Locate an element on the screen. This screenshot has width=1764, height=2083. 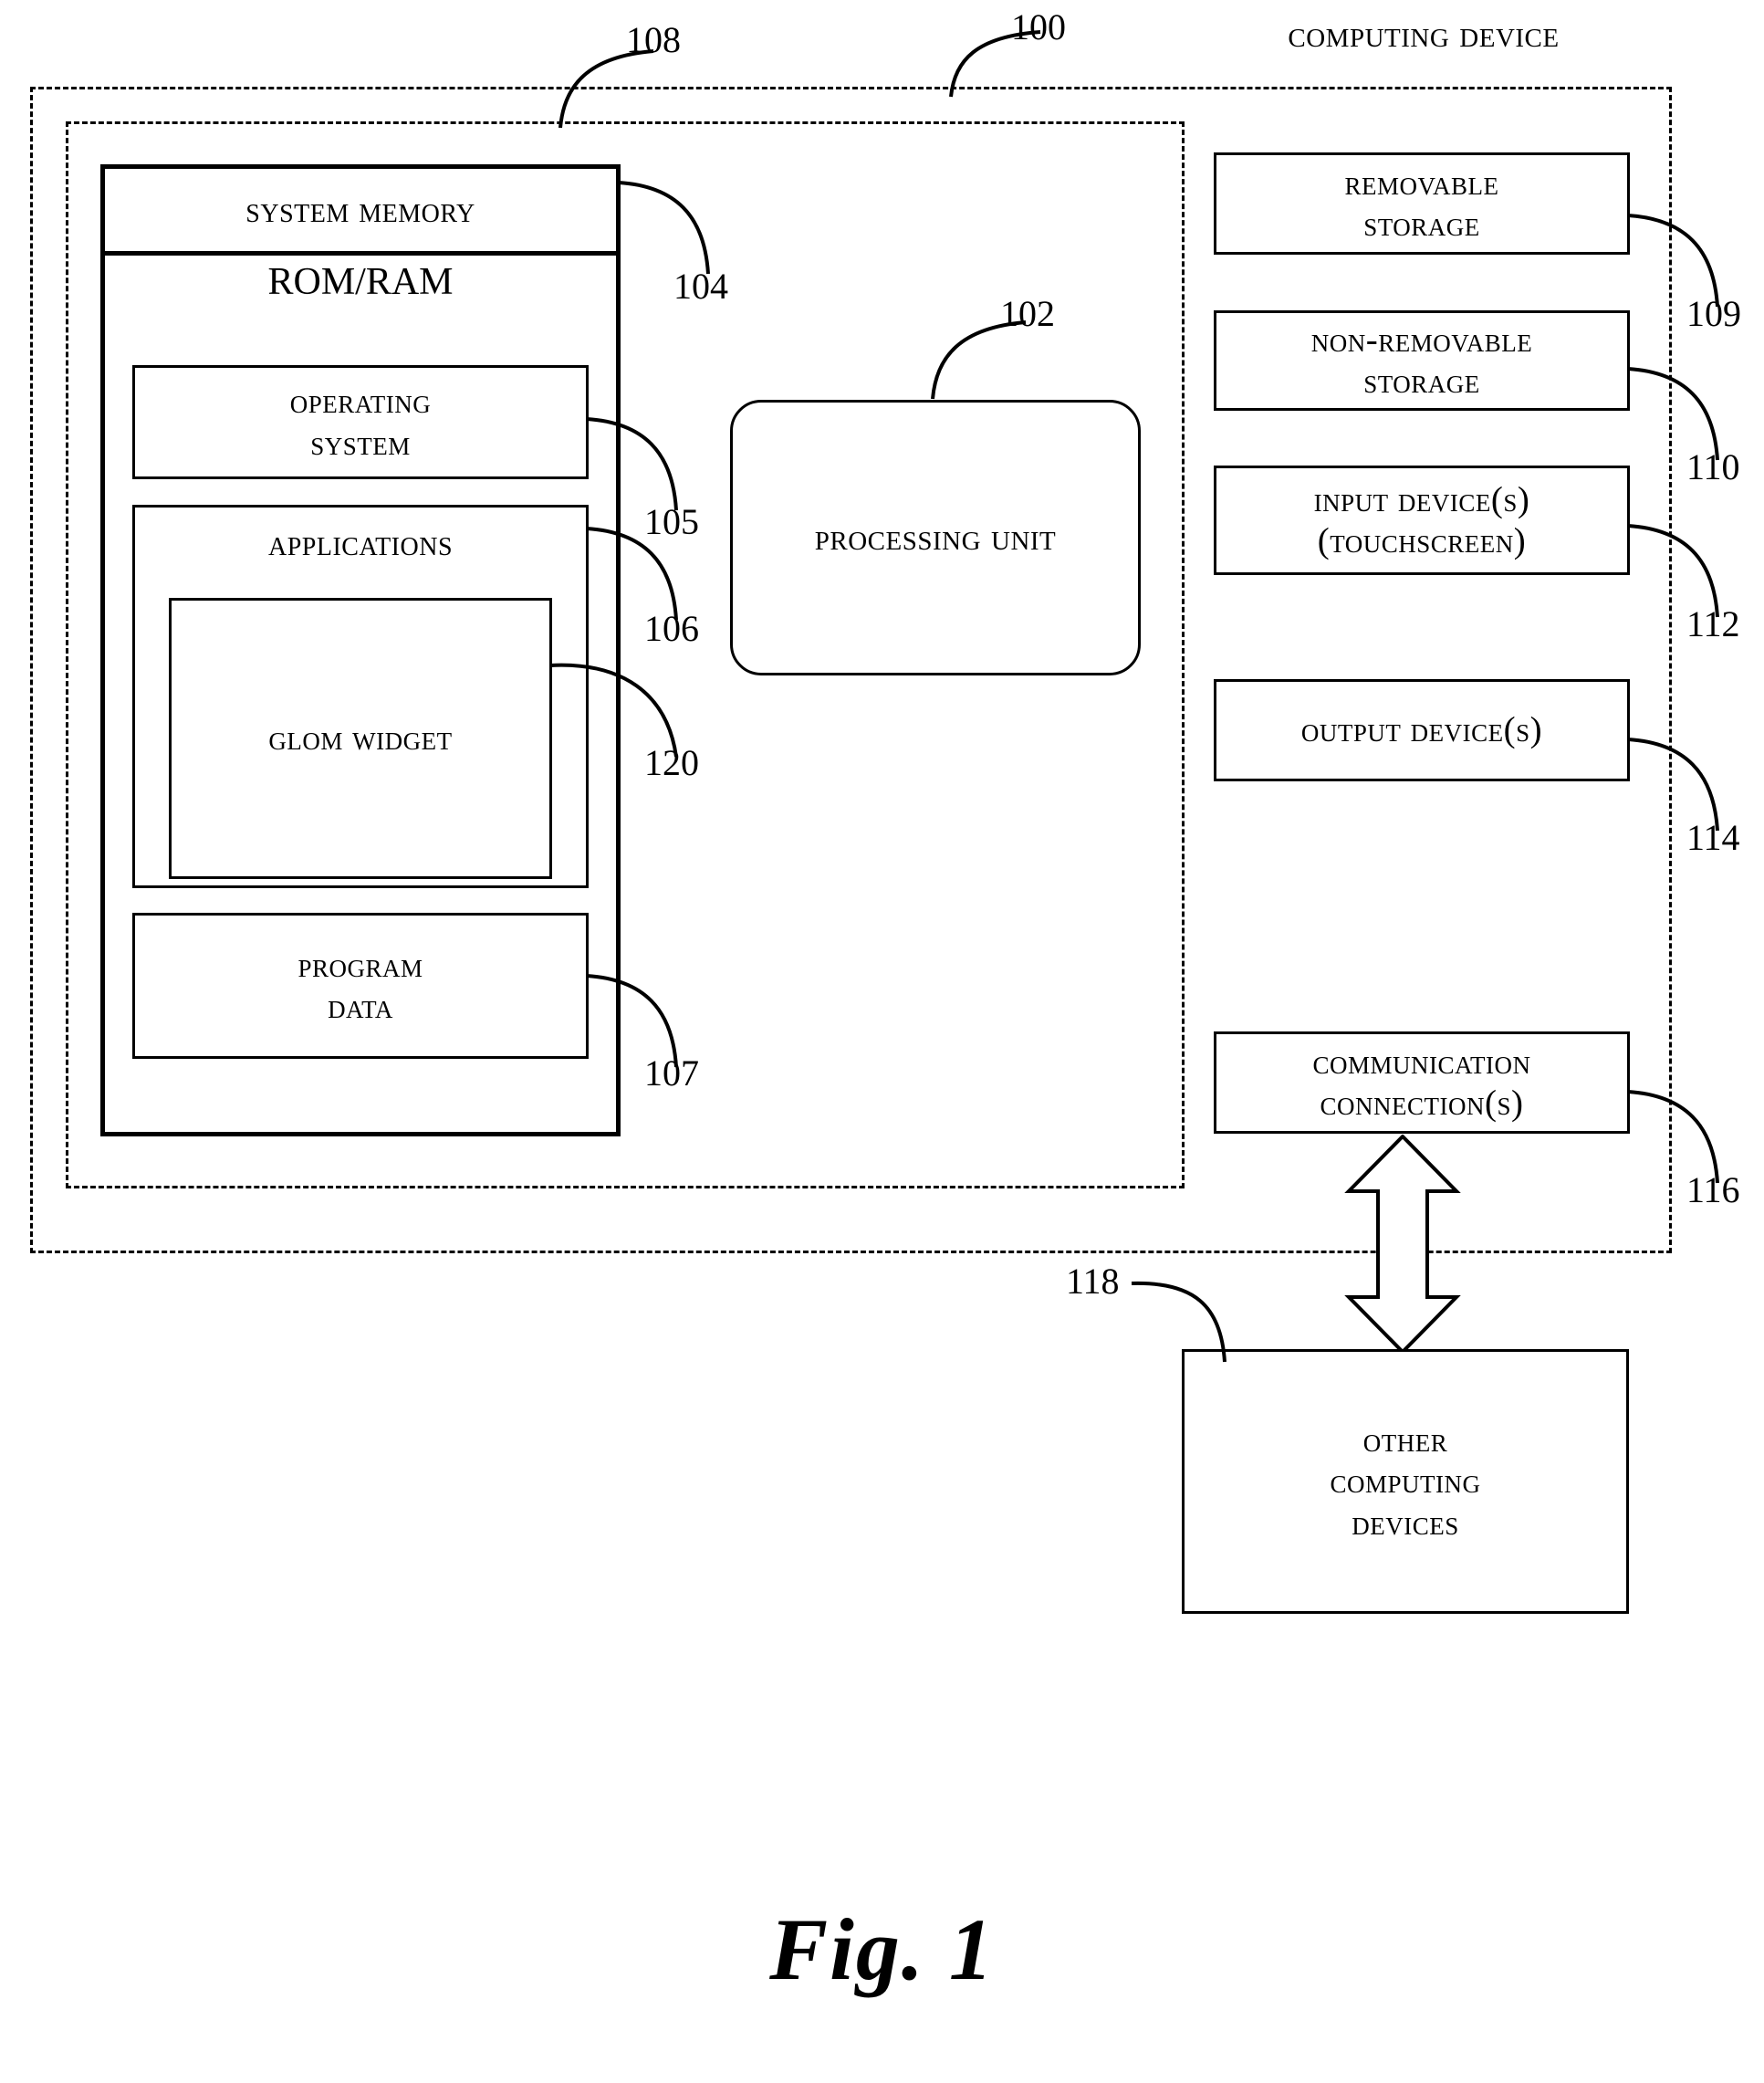
operating-system-label-line1: Operating is located at coordinates (360, 402).